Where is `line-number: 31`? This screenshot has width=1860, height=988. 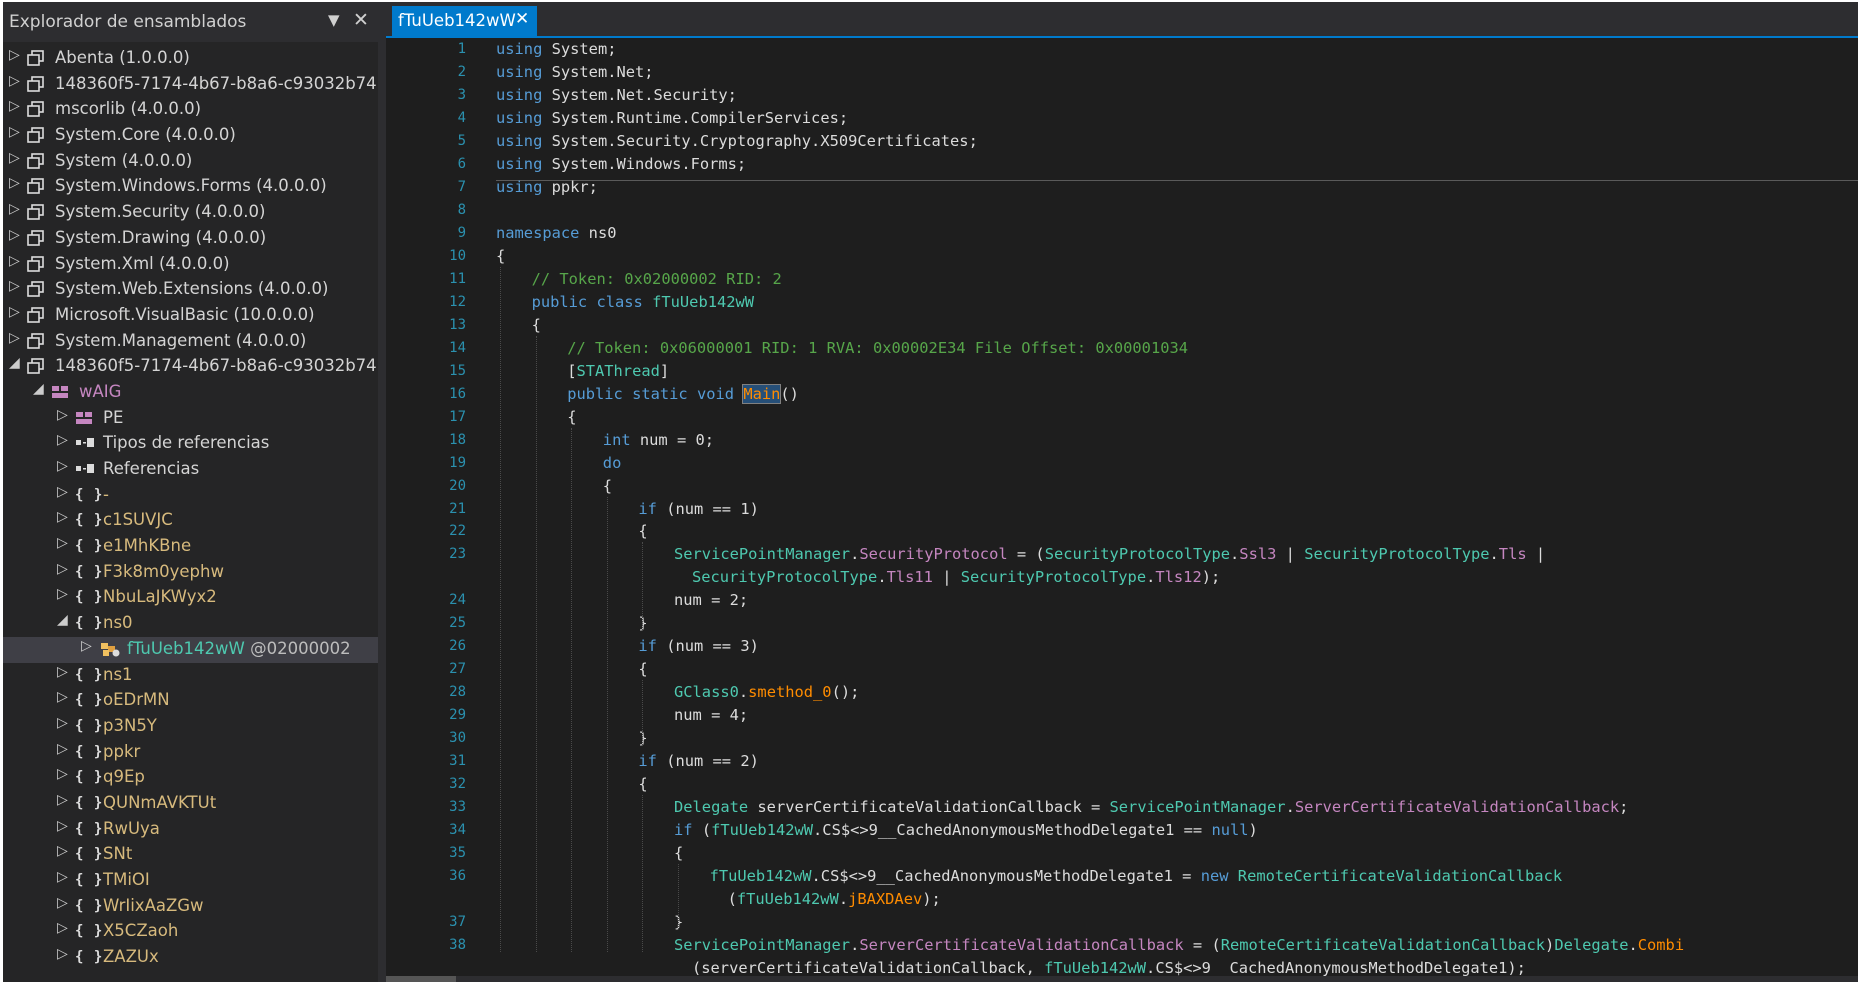
line-number: 31 is located at coordinates (457, 761).